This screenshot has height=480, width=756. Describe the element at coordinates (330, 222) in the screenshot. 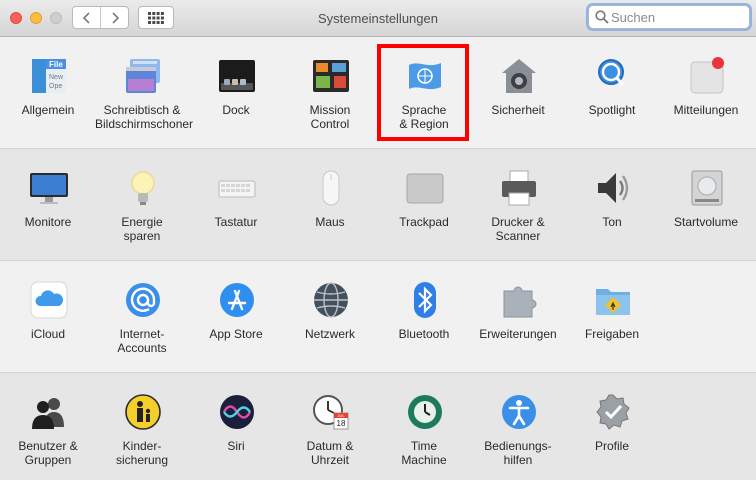

I see `pref-label: Maus` at that location.